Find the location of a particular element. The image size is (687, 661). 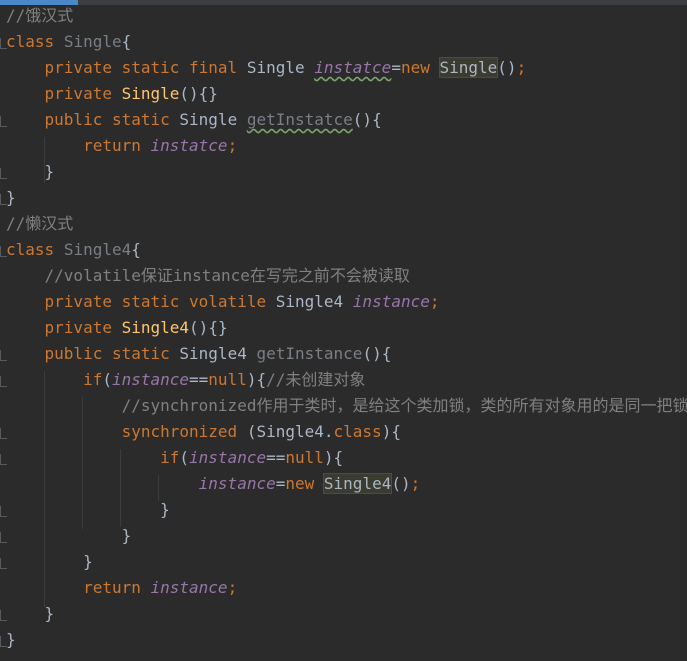

comment: //volatile保证instance在写完之前不会被读取 is located at coordinates (227, 275).